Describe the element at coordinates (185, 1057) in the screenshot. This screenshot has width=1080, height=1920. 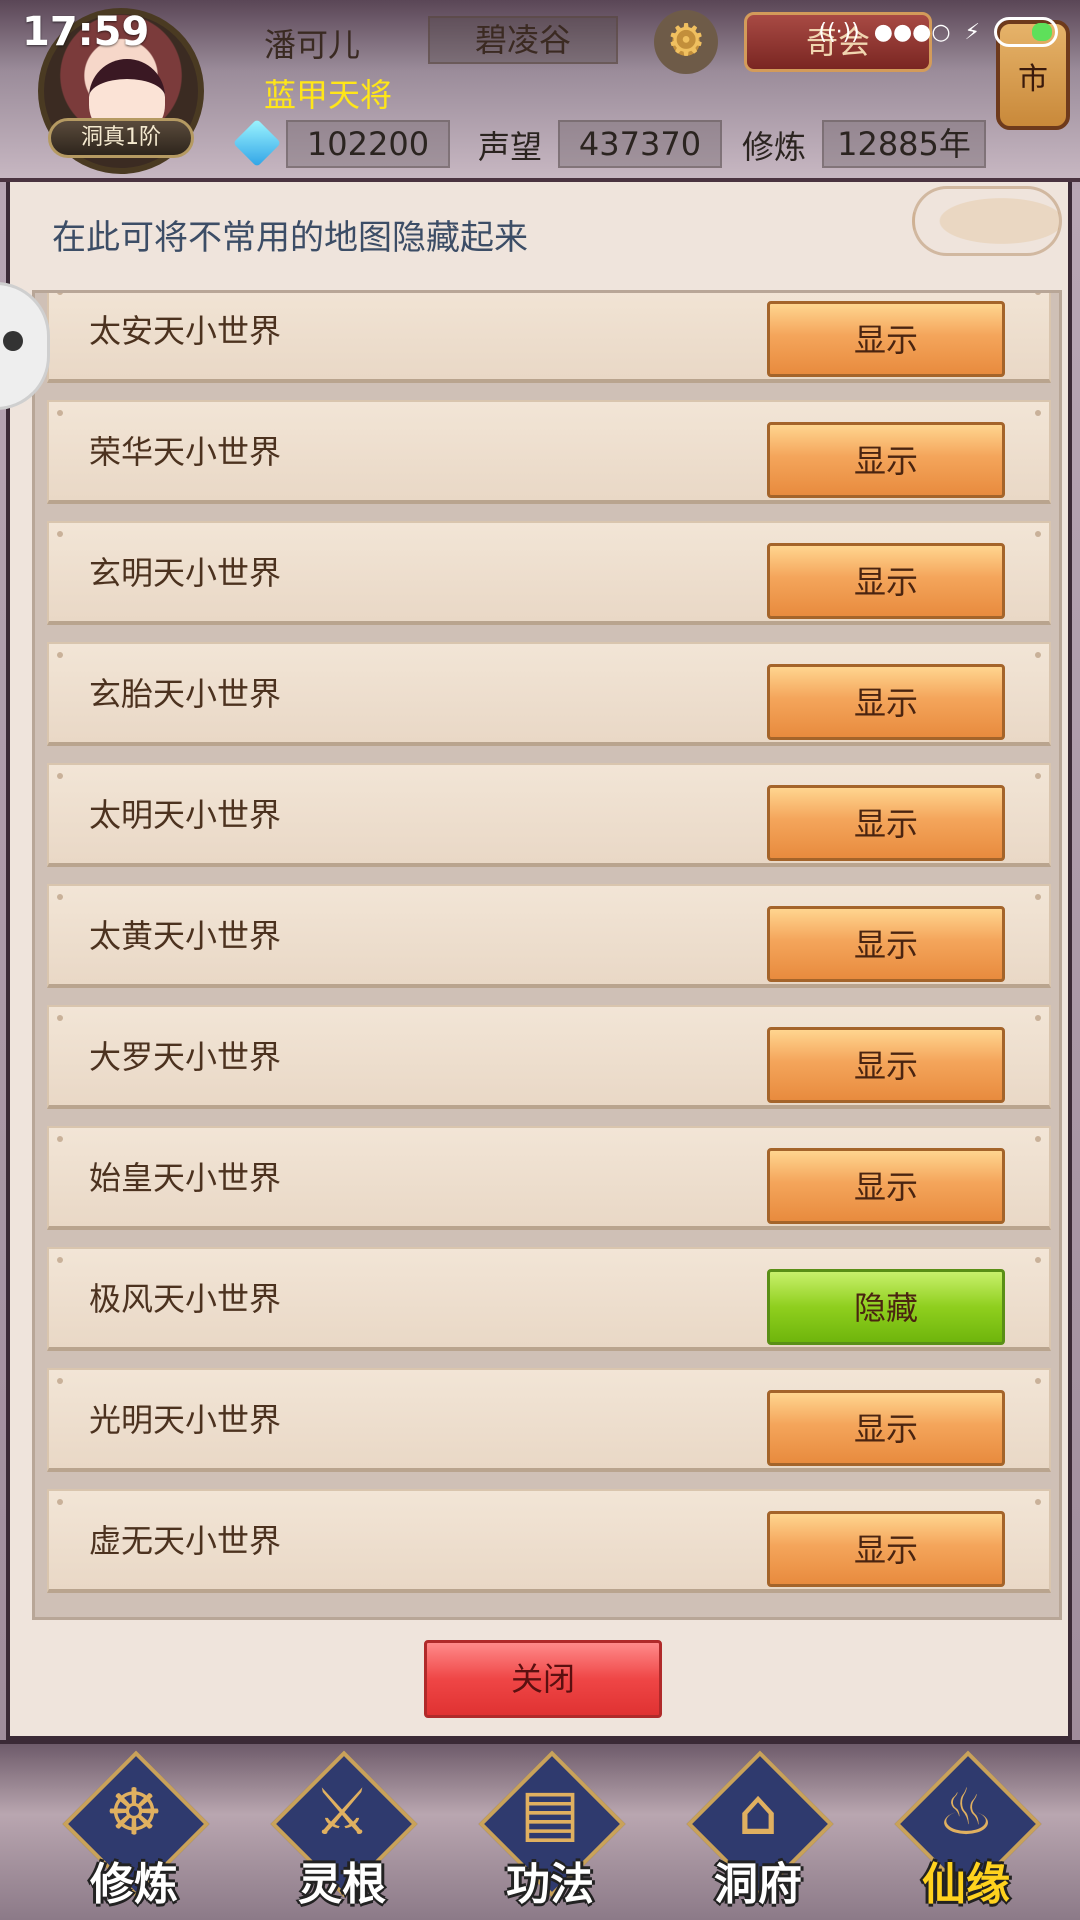
I see `map-name: 大罗天小世界` at that location.